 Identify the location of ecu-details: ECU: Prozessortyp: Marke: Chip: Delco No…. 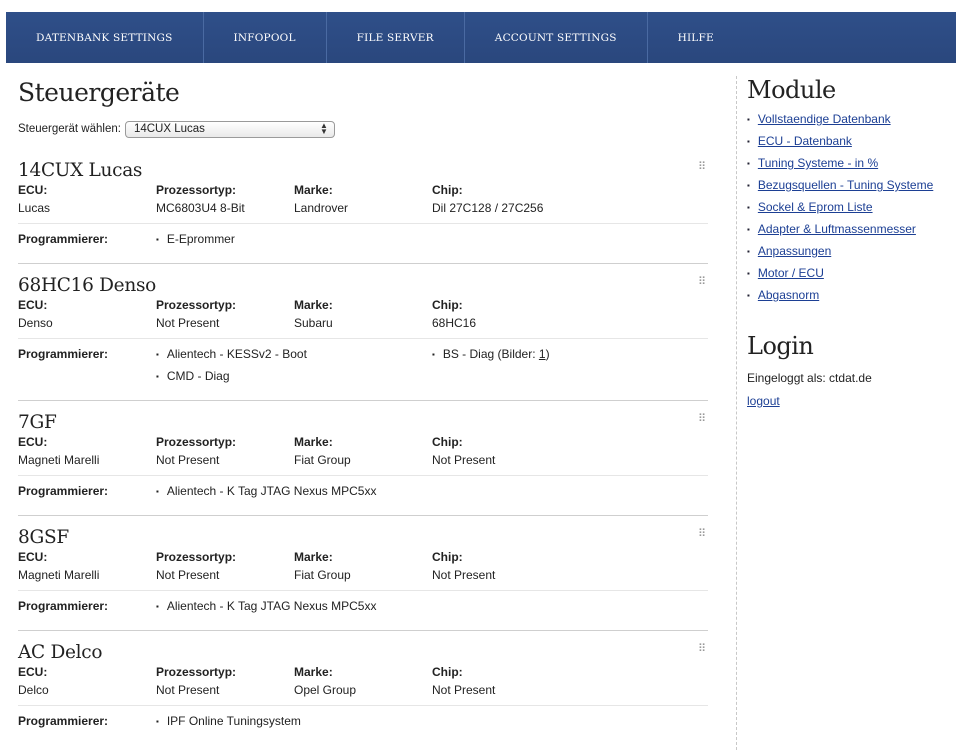
(363, 681).